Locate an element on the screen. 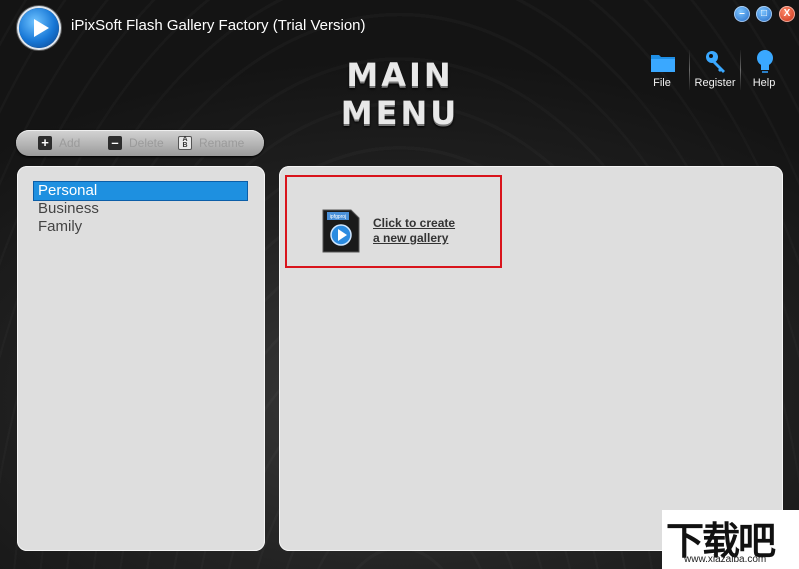  create-gallery-link: Click to create a new gallery is located at coordinates (414, 231).